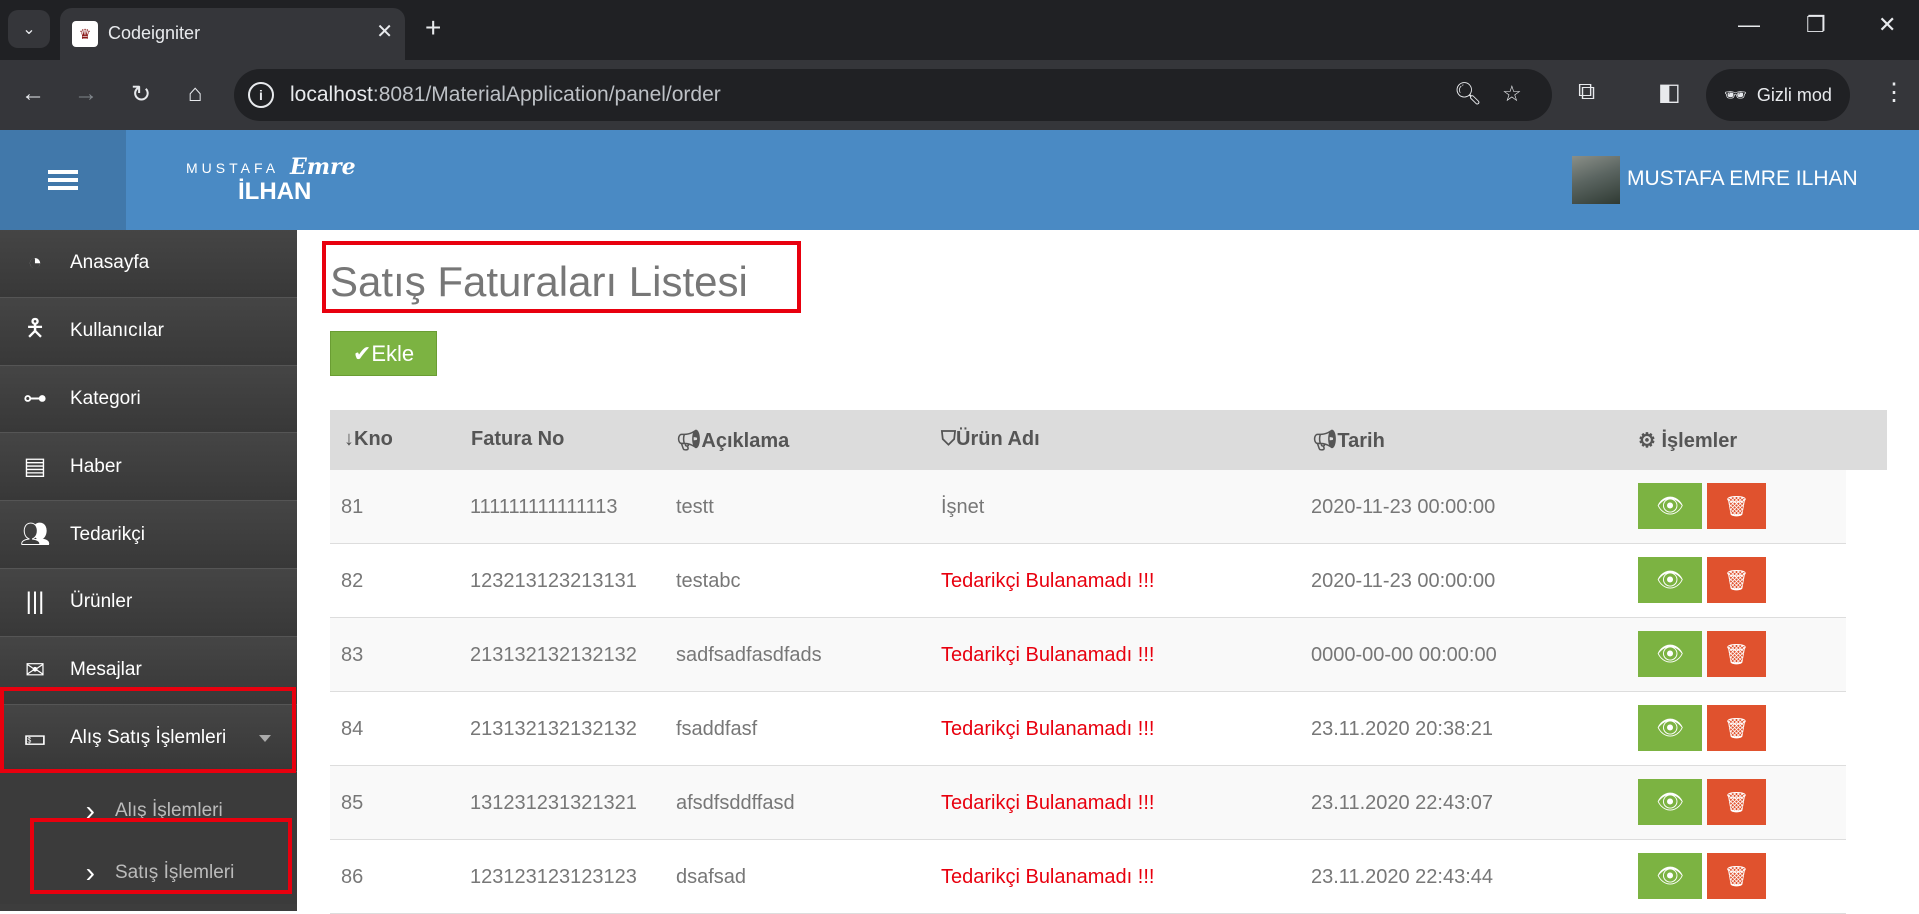 The image size is (1919, 914). Describe the element at coordinates (35, 602) in the screenshot. I see `barcode-icon: |||` at that location.